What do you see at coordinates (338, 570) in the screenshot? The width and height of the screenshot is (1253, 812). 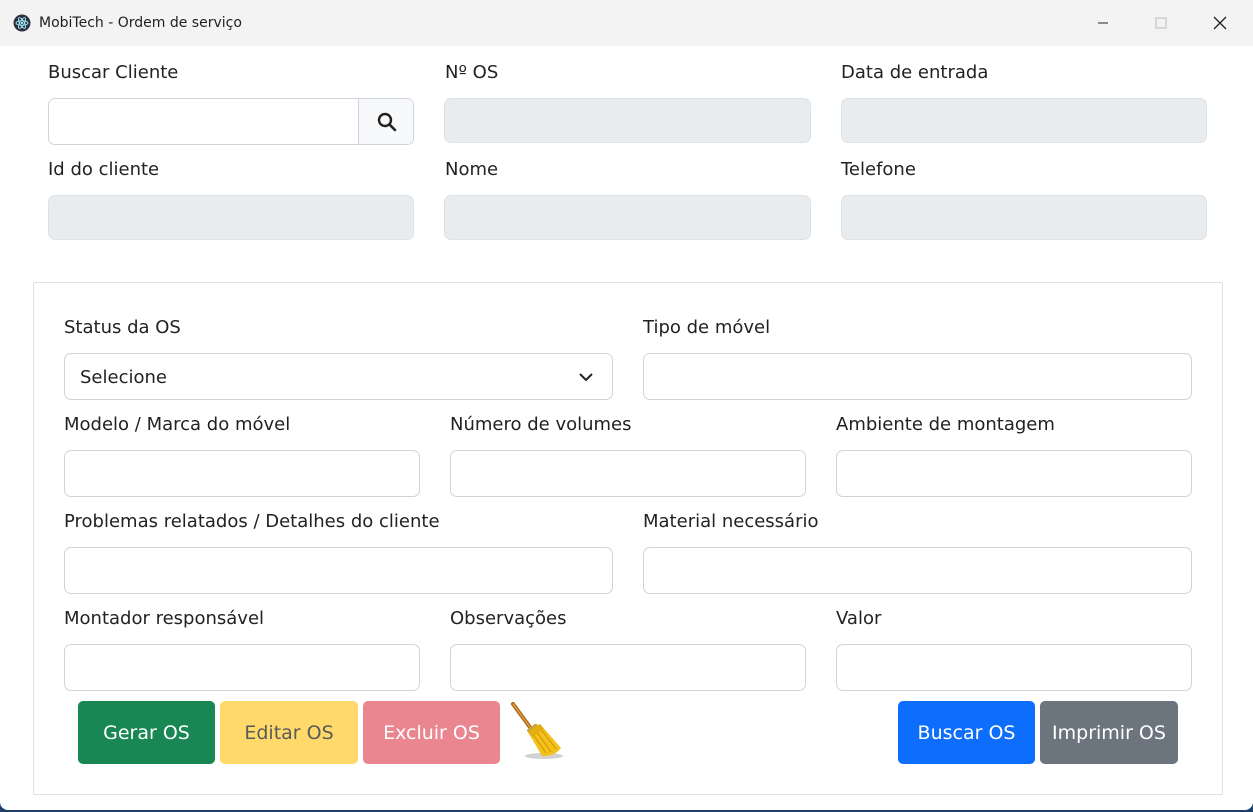 I see `problems-input` at bounding box center [338, 570].